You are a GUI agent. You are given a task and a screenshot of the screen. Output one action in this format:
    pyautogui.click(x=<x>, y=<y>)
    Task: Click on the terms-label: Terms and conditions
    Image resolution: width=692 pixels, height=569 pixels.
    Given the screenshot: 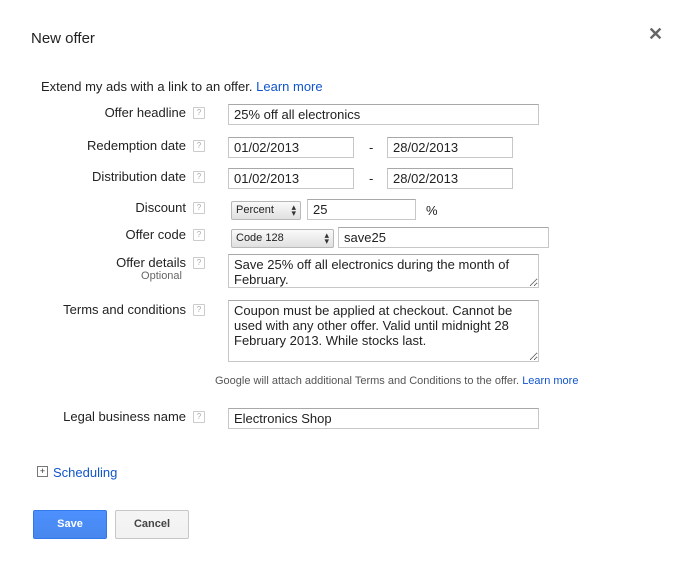 What is the action you would take?
    pyautogui.click(x=124, y=309)
    